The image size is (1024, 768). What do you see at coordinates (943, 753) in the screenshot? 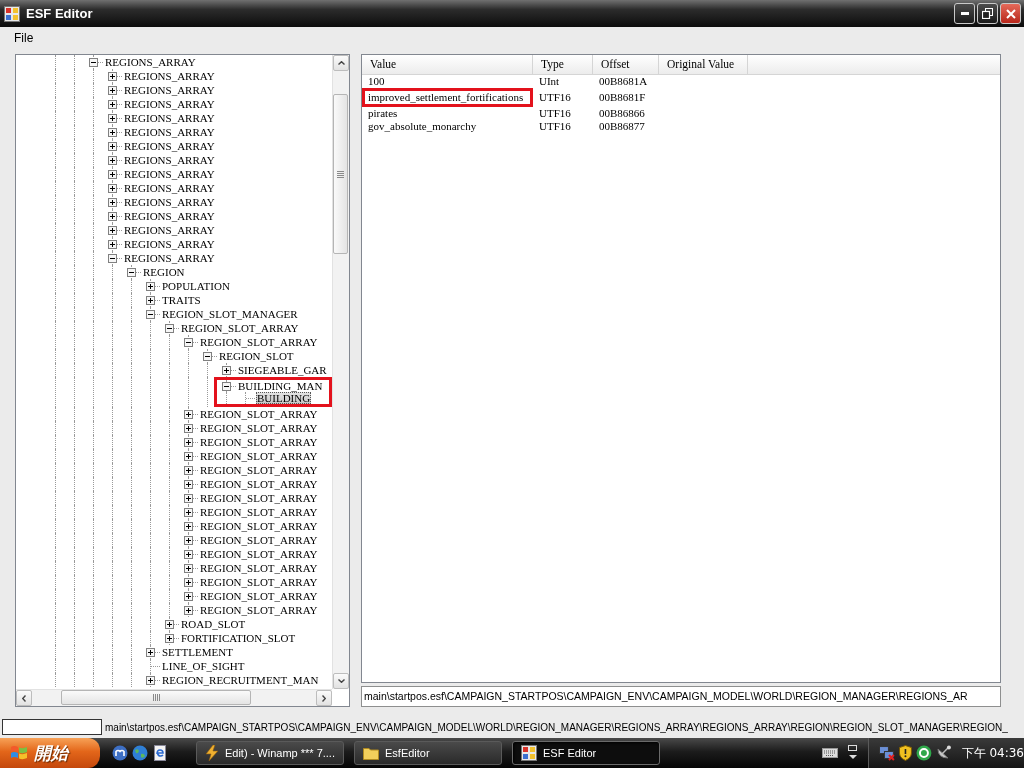
I see `dish-icon` at bounding box center [943, 753].